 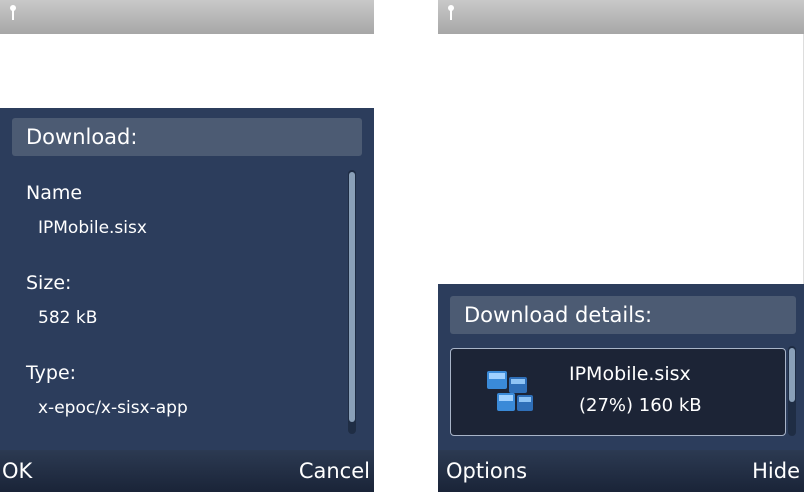 What do you see at coordinates (334, 471) in the screenshot?
I see `cancel-softkey: Cancel` at bounding box center [334, 471].